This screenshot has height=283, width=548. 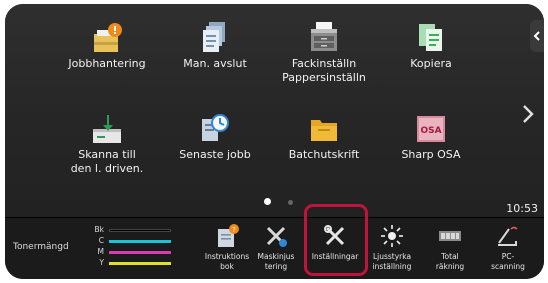 I want to click on app-fackinstalln: Fackinställn Pappersinställn, so click(x=324, y=59).